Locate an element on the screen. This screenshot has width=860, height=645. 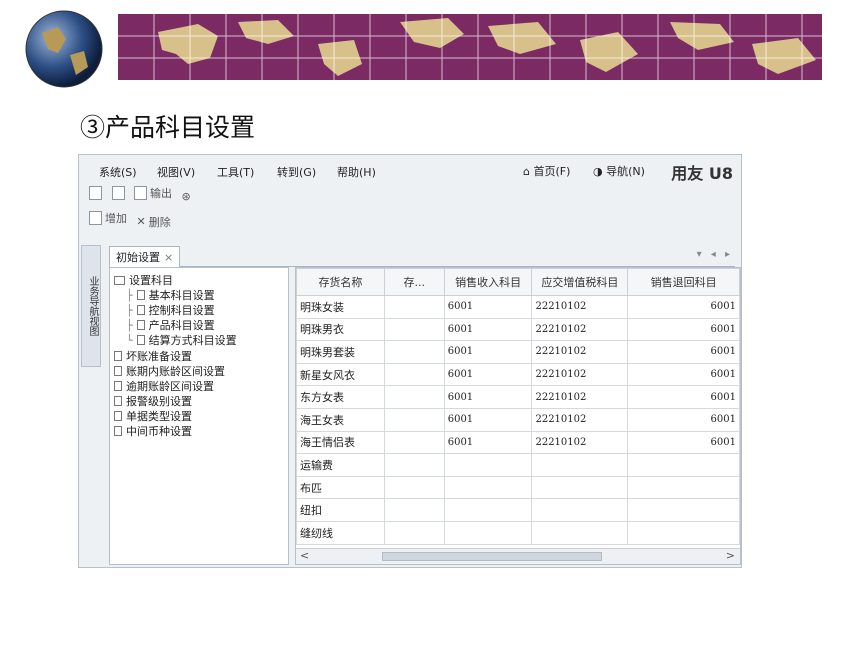
table-cell: 明珠男套装 is located at coordinates (340, 352).